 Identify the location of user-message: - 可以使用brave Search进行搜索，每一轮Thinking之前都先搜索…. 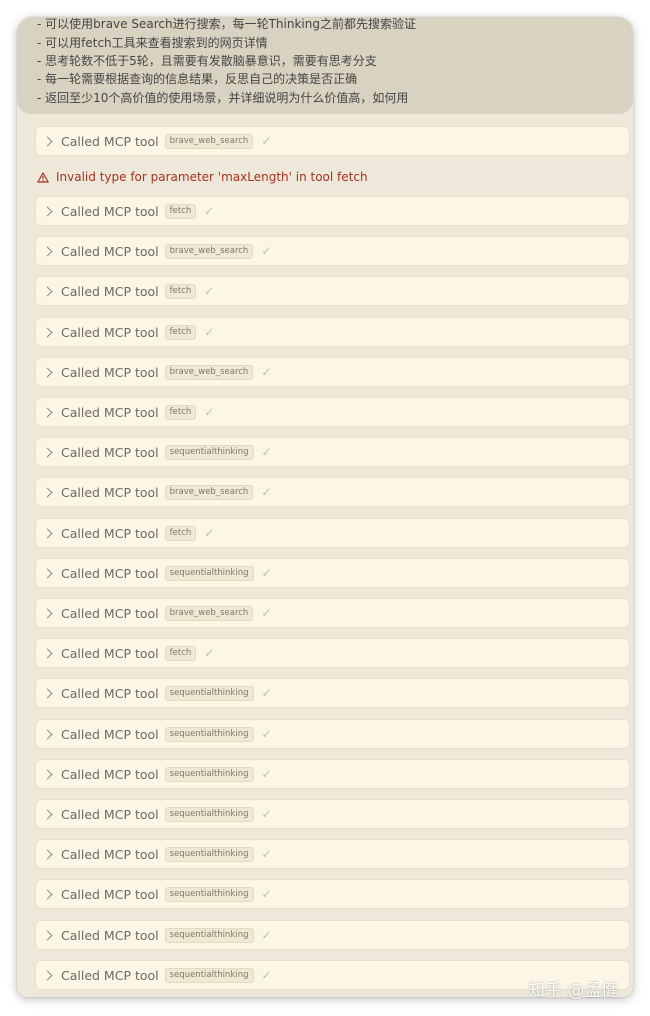
(325, 65).